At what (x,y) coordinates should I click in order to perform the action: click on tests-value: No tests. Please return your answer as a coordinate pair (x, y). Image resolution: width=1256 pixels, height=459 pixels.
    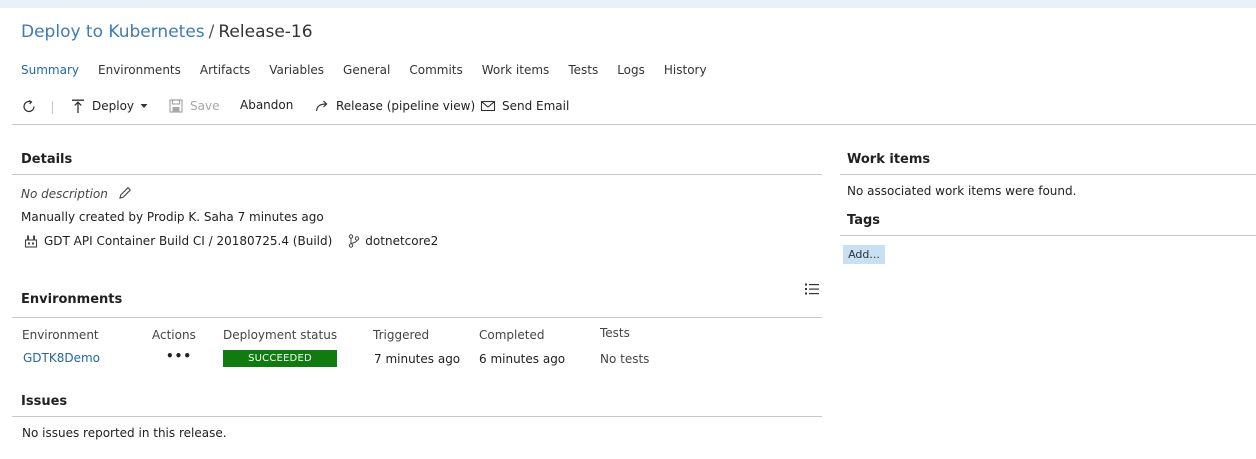
    Looking at the image, I should click on (625, 359).